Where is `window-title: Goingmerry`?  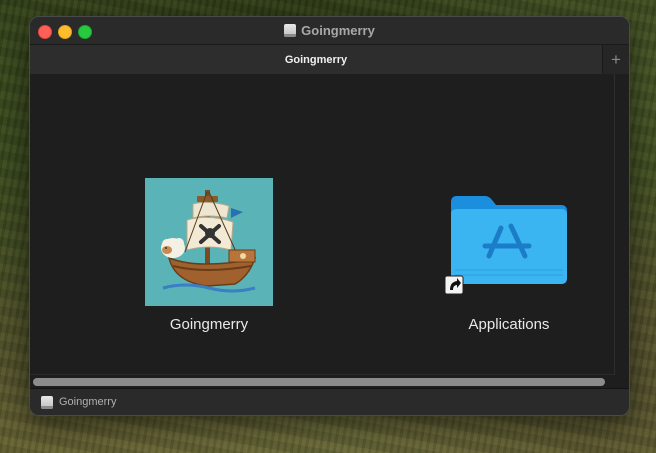 window-title: Goingmerry is located at coordinates (338, 30).